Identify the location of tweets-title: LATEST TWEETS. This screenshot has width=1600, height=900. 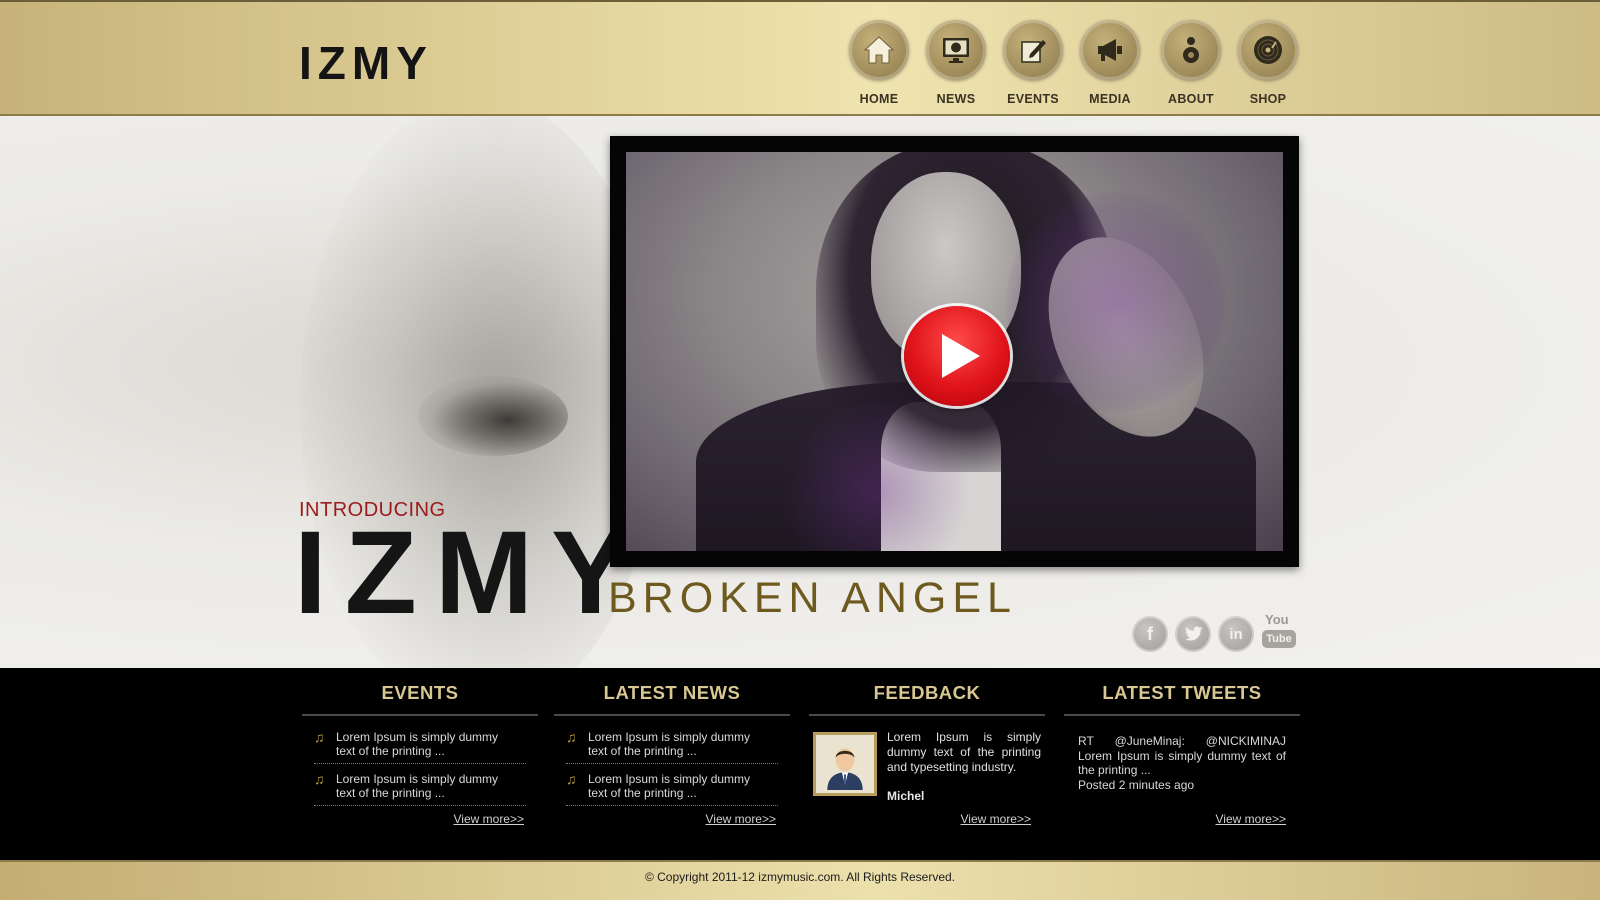
(1182, 699).